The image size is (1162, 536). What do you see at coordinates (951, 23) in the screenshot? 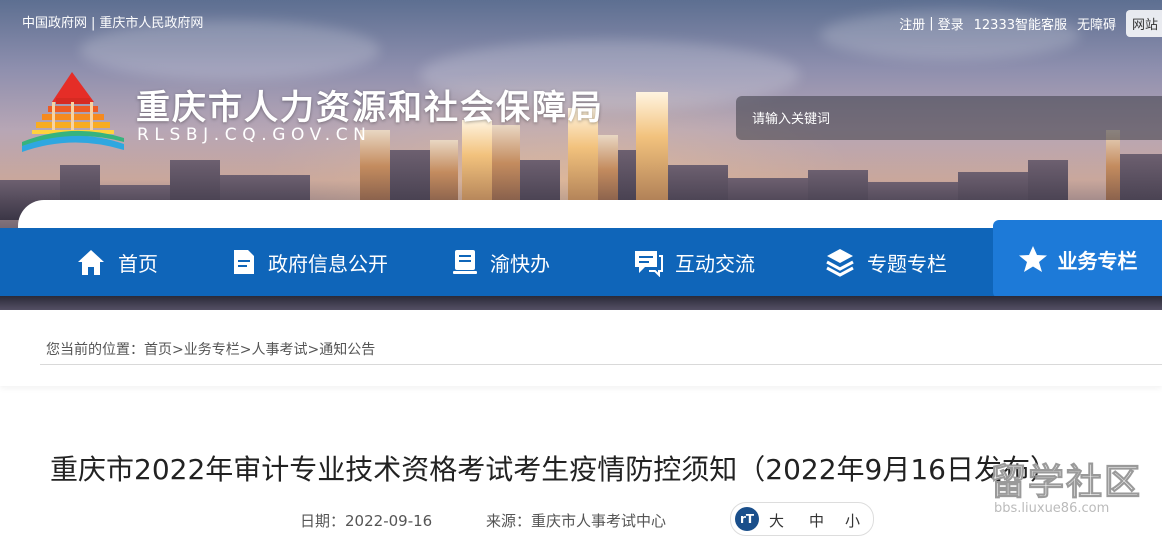
I see `login-link: 登录` at bounding box center [951, 23].